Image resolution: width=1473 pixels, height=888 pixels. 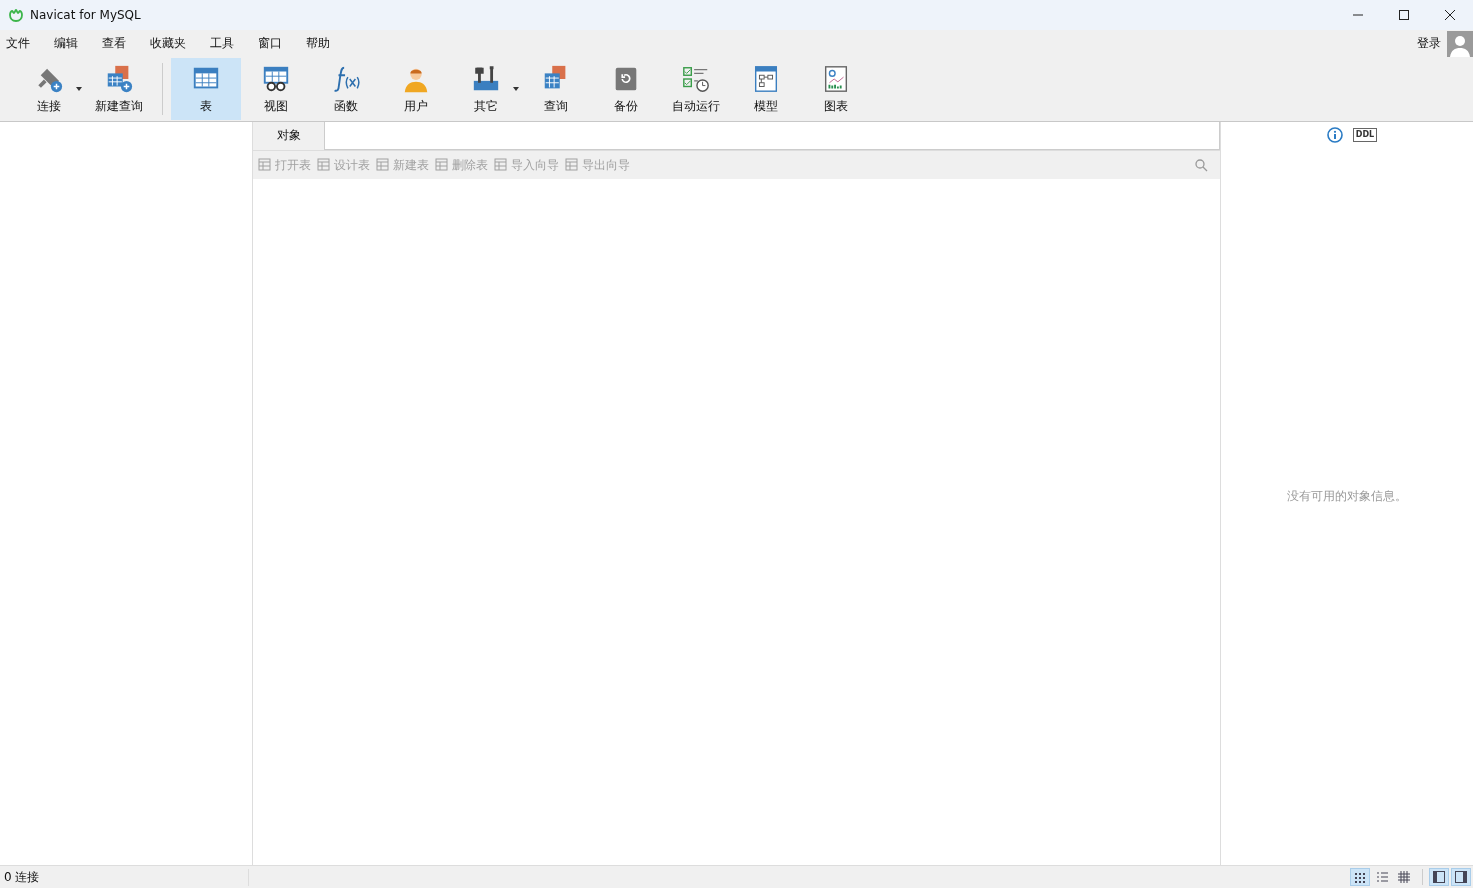 What do you see at coordinates (766, 89) in the screenshot?
I see `toolbar-button: 模型` at bounding box center [766, 89].